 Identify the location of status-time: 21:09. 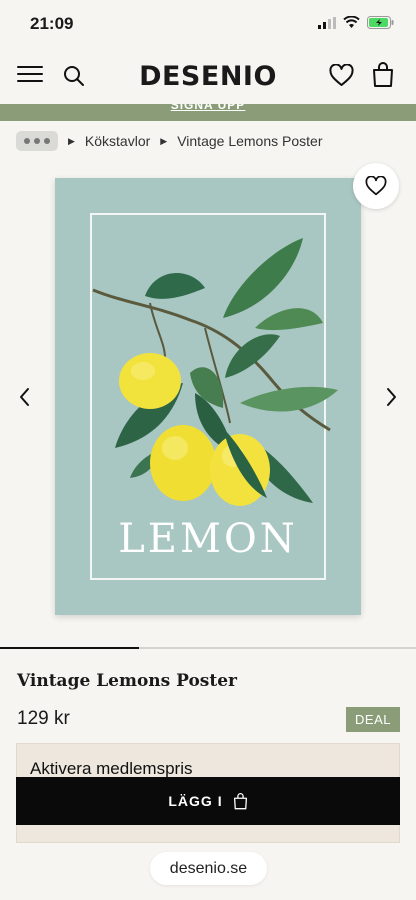
(52, 23).